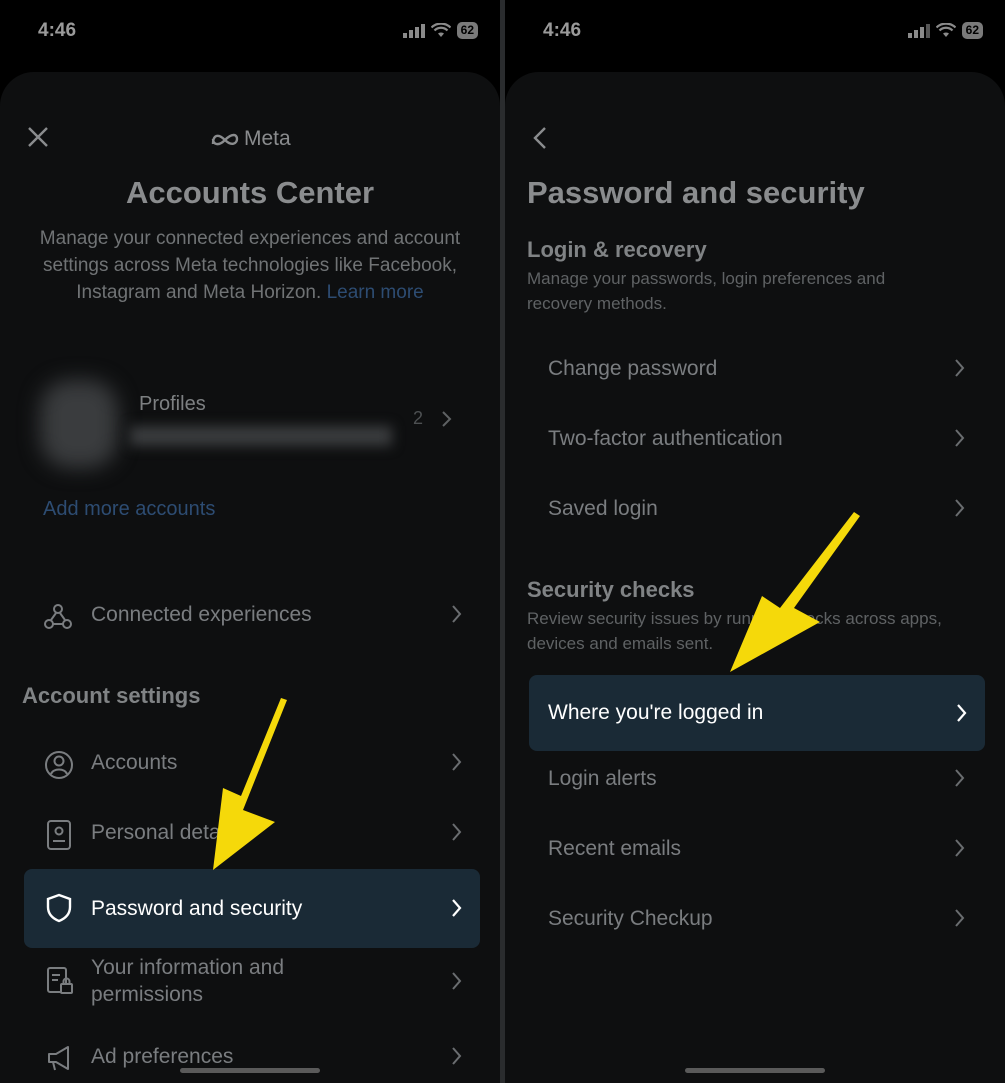 The image size is (1005, 1083). I want to click on page-title: Password and security, so click(696, 192).